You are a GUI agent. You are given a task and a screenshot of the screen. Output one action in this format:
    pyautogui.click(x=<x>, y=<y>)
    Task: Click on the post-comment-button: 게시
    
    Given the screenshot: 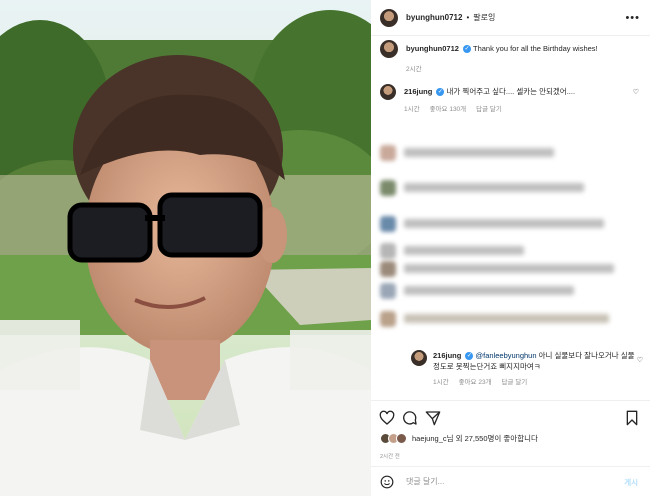 What is the action you would take?
    pyautogui.click(x=631, y=482)
    